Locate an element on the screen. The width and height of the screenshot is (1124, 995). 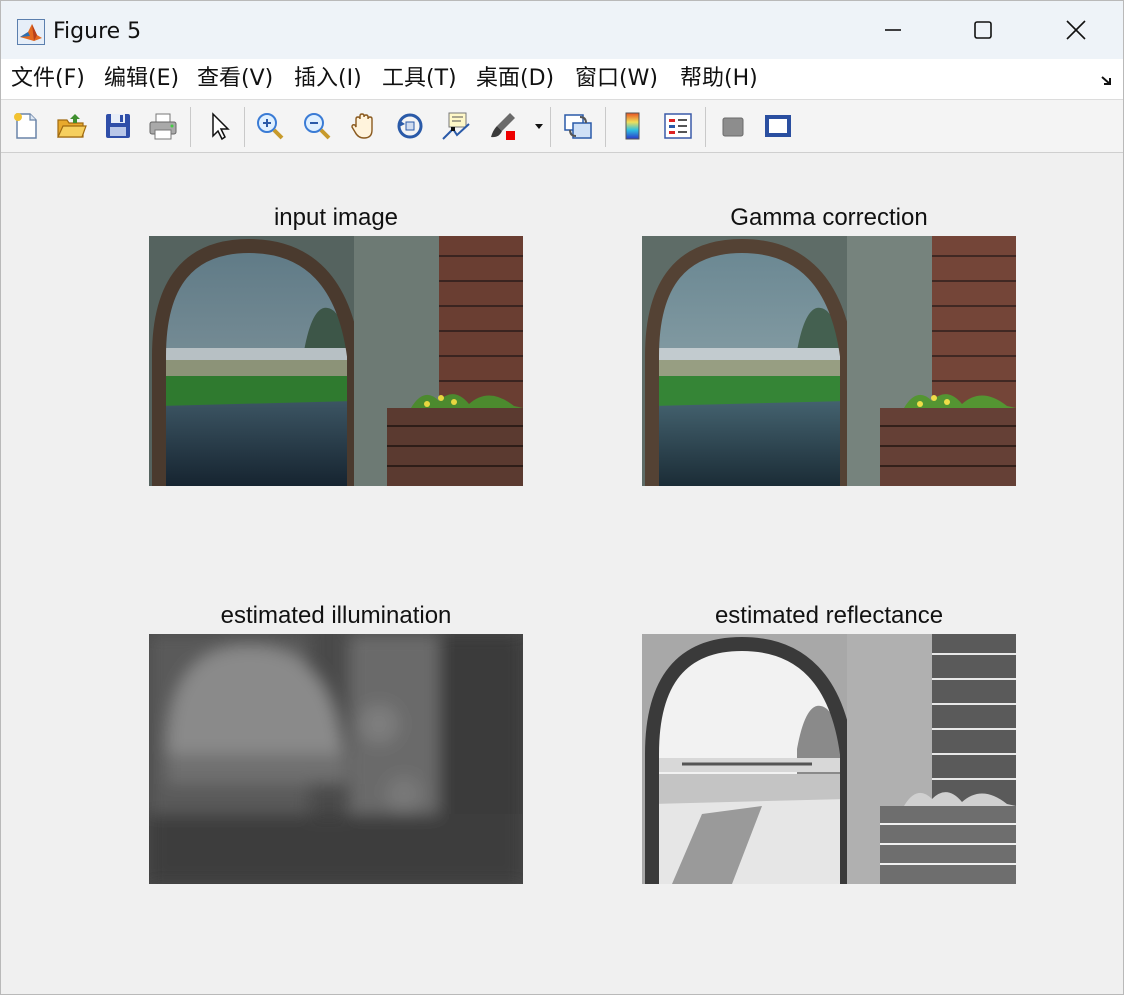
menu-view: 查看(V) is located at coordinates (235, 79).